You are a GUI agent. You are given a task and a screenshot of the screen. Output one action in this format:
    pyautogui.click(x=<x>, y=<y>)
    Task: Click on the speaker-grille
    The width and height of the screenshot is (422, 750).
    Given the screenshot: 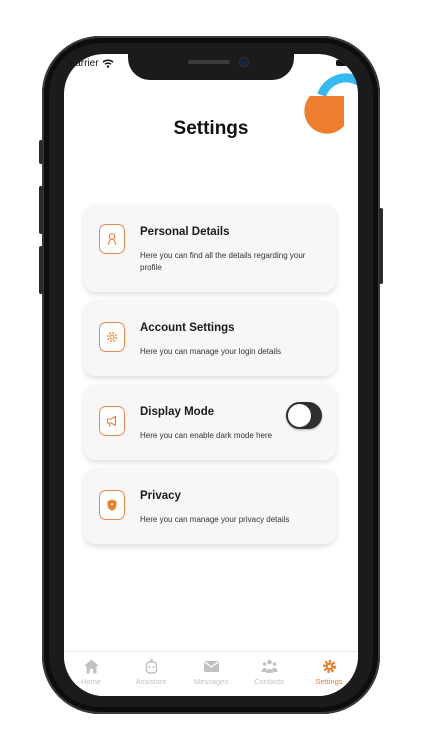 What is the action you would take?
    pyautogui.click(x=209, y=62)
    